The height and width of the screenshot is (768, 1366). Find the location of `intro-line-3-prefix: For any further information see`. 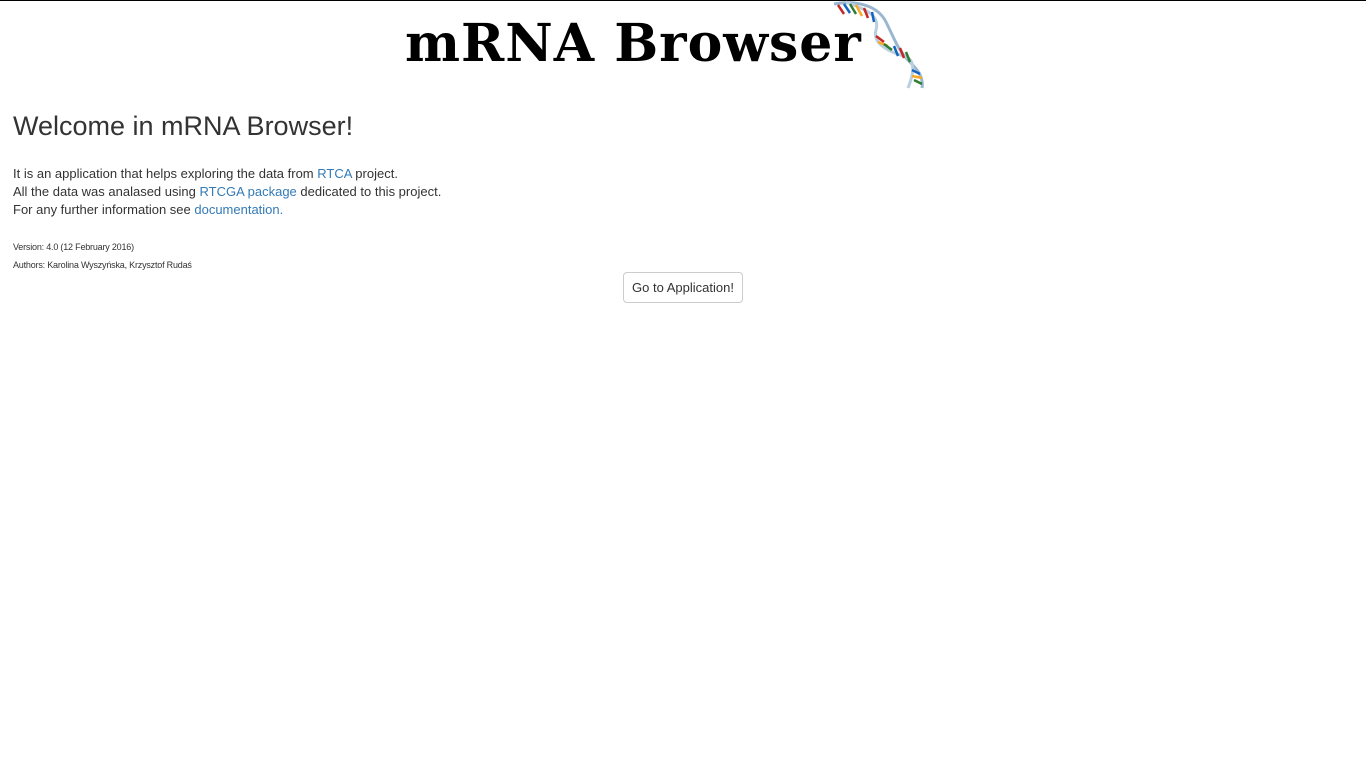

intro-line-3-prefix: For any further information see is located at coordinates (104, 209).